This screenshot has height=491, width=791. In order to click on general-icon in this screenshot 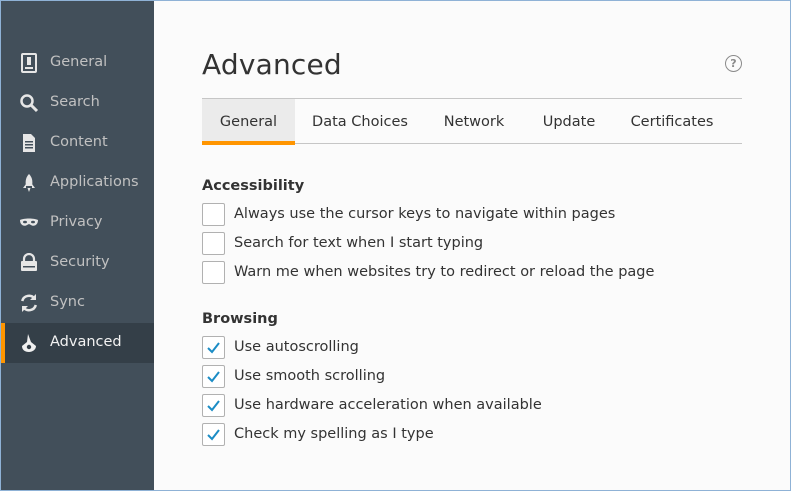, I will do `click(29, 63)`.